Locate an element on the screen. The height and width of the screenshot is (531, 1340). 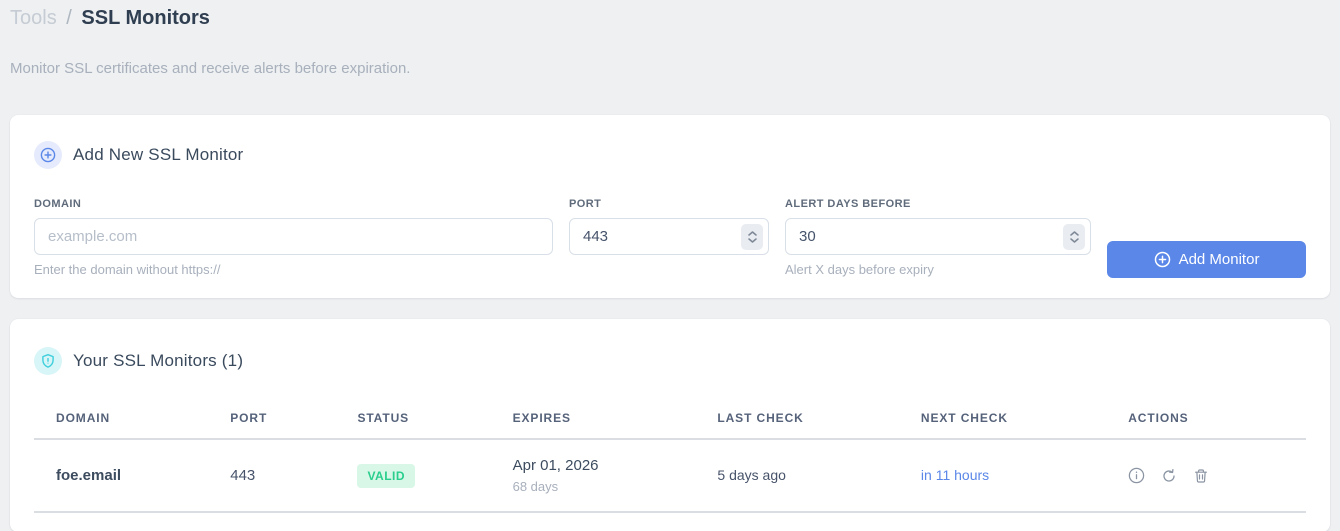
refresh-button is located at coordinates (1169, 476).